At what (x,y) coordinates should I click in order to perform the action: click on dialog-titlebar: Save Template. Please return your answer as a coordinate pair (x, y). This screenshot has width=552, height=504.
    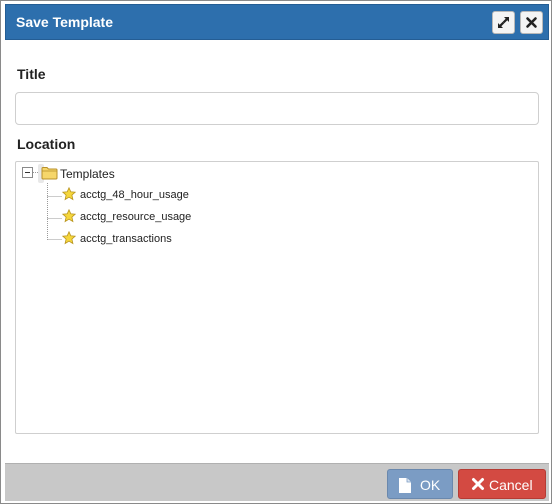
    Looking at the image, I should click on (277, 22).